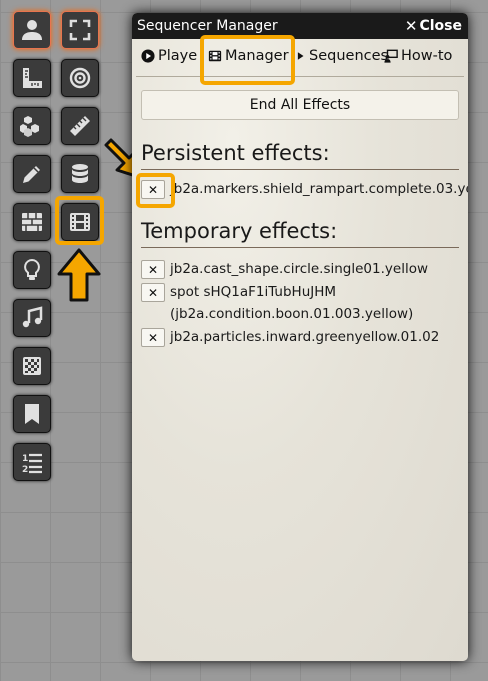 The width and height of the screenshot is (488, 681). What do you see at coordinates (300, 26) in the screenshot?
I see `window-titlebar: Sequencer Manager ✕ Close` at bounding box center [300, 26].